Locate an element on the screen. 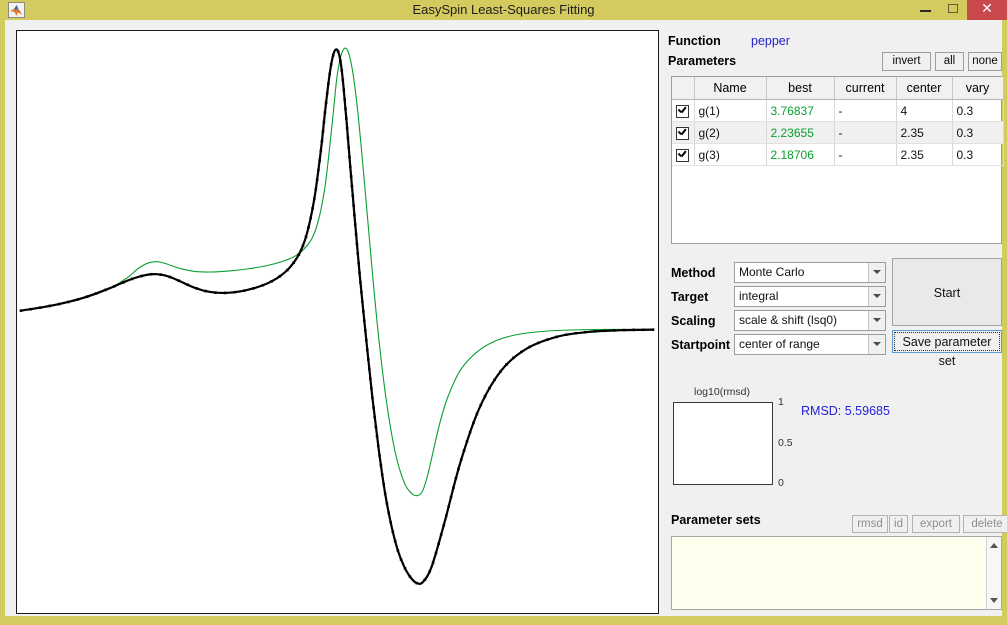 This screenshot has width=1007, height=625. save-parameter-set-label: Save parameter set is located at coordinates (947, 350).